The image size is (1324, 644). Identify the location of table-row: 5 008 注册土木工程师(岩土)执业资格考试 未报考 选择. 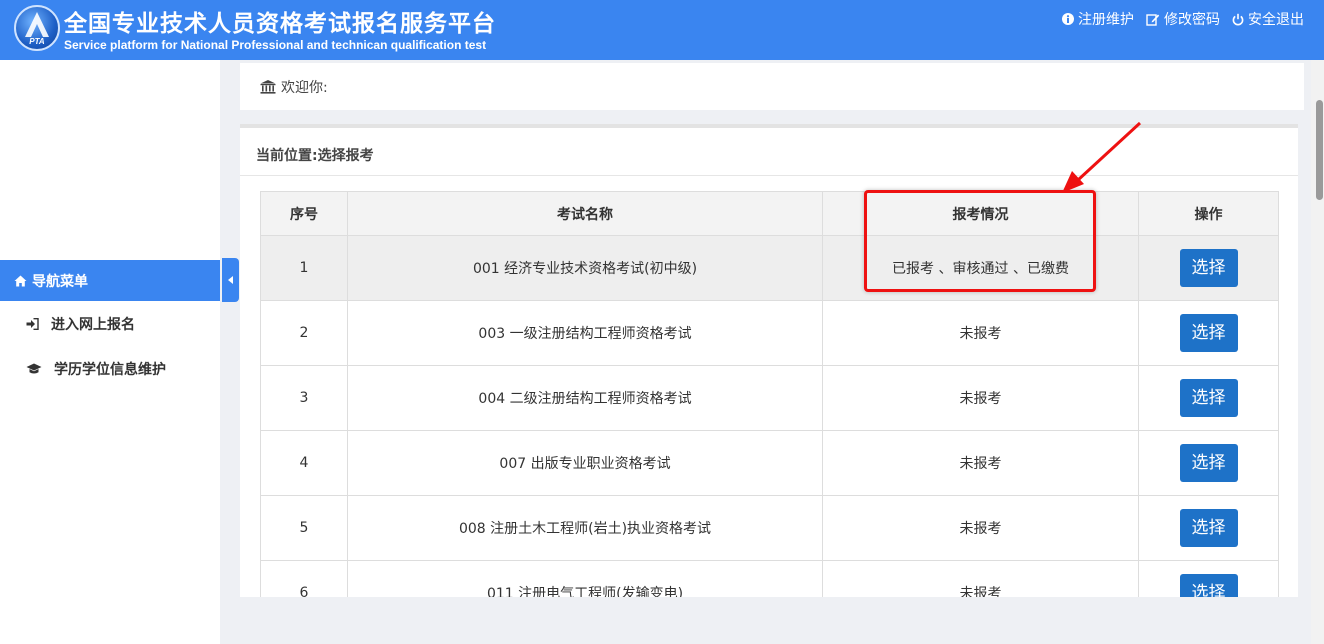
(769, 528).